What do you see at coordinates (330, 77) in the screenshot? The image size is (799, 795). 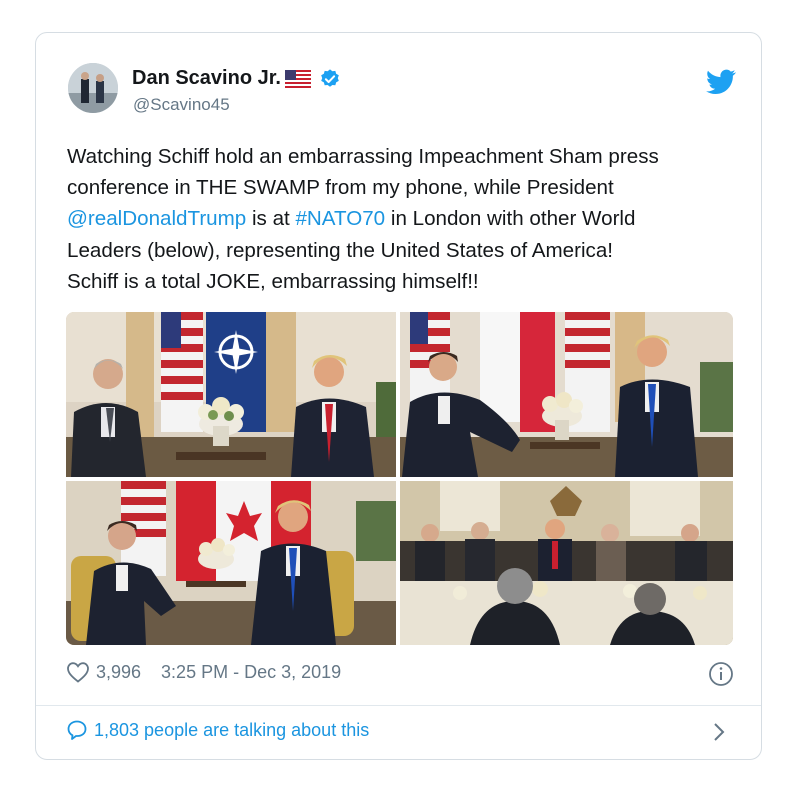 I see `verified-badge-icon` at bounding box center [330, 77].